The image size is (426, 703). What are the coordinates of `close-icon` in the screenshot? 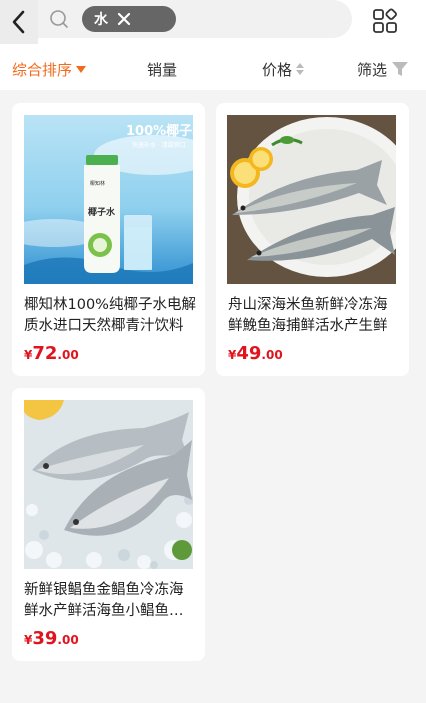 It's located at (124, 19).